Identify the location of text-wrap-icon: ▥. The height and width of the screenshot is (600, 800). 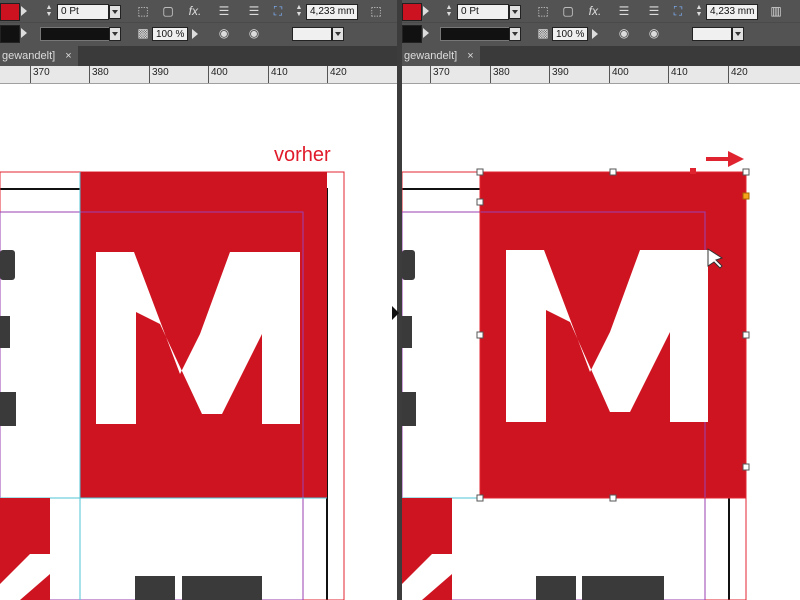
(776, 11).